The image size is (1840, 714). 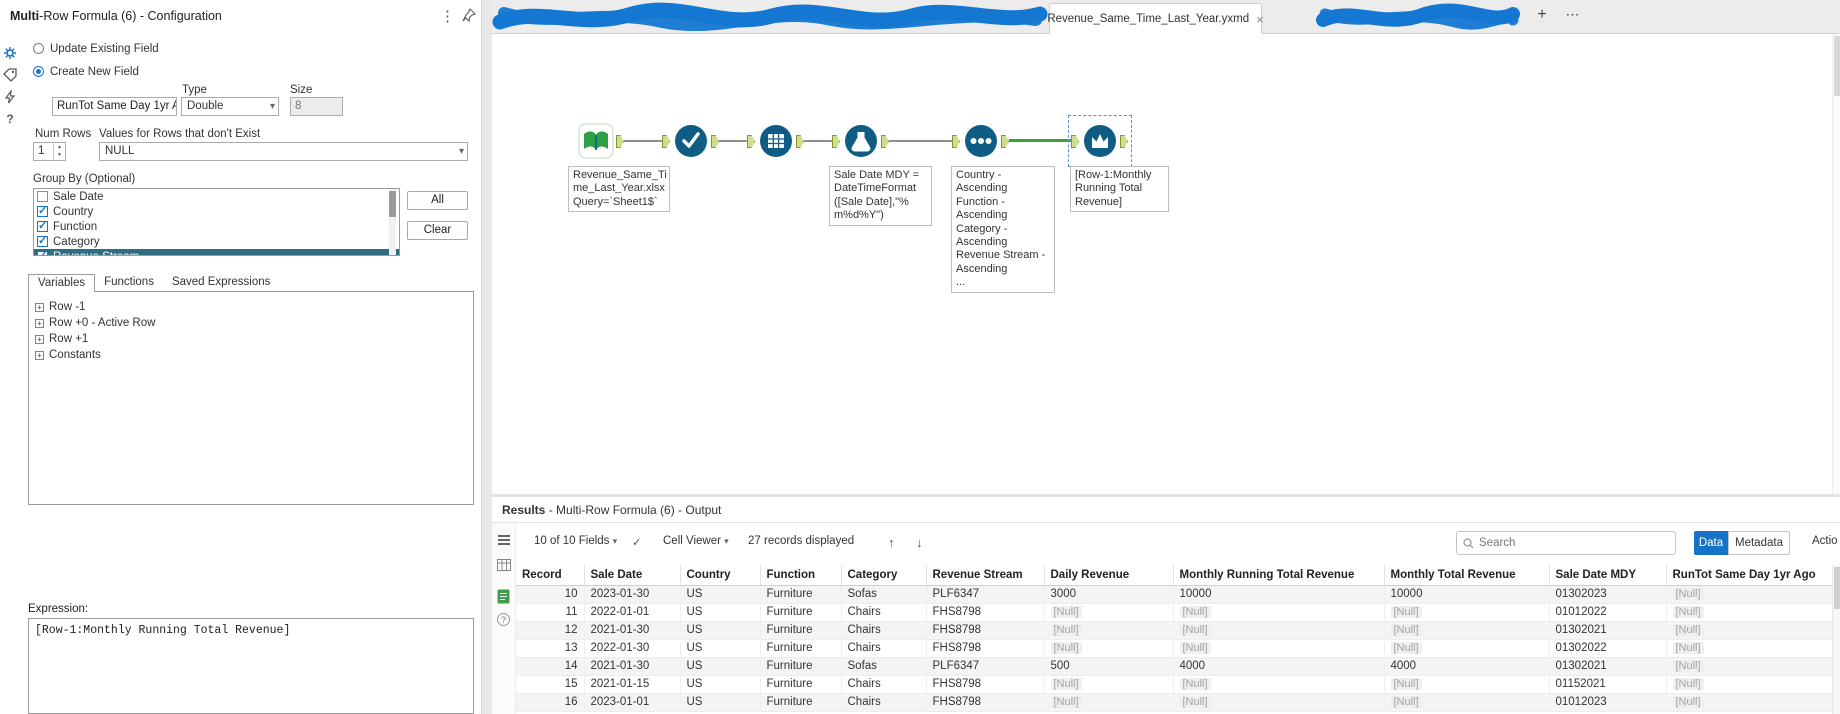 I want to click on search-input, so click(x=1569, y=543).